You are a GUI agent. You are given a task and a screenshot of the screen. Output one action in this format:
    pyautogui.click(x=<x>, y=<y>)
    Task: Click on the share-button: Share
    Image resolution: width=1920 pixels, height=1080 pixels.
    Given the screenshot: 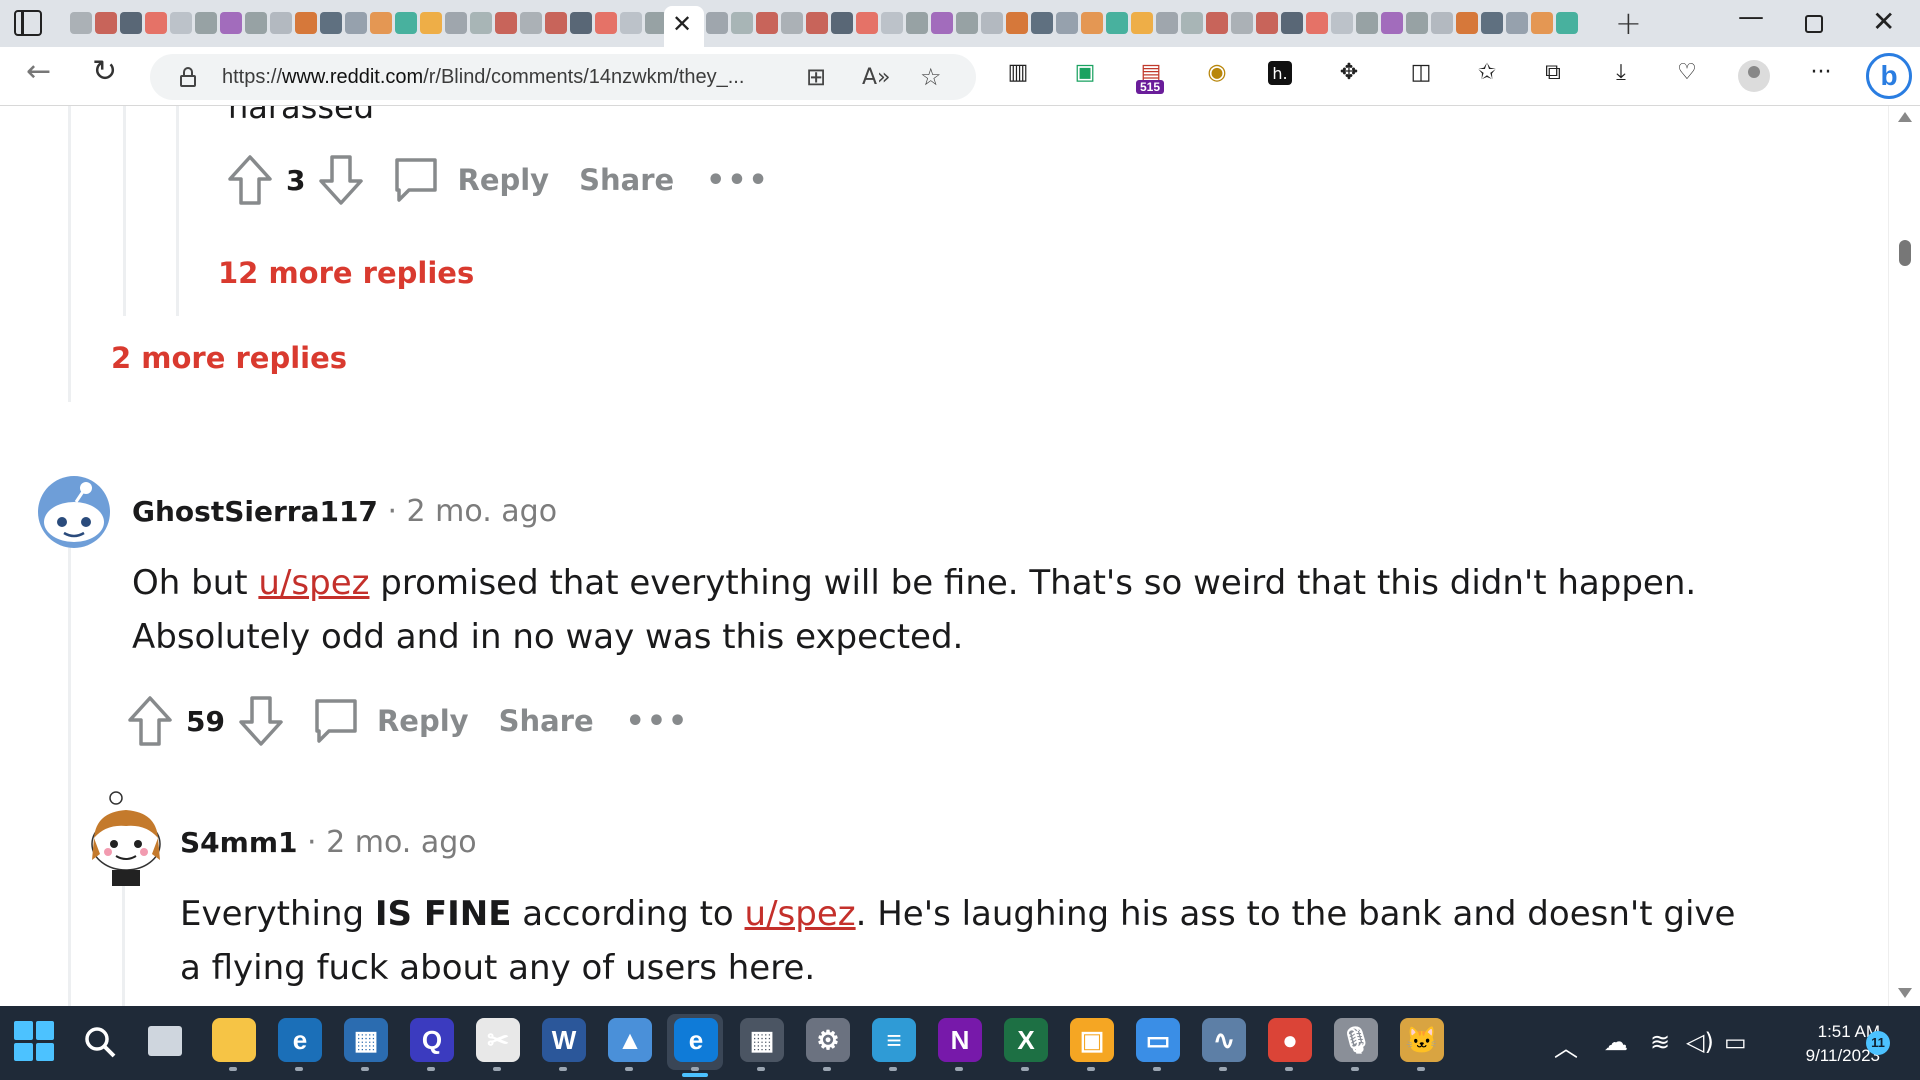 What is the action you would take?
    pyautogui.click(x=626, y=180)
    